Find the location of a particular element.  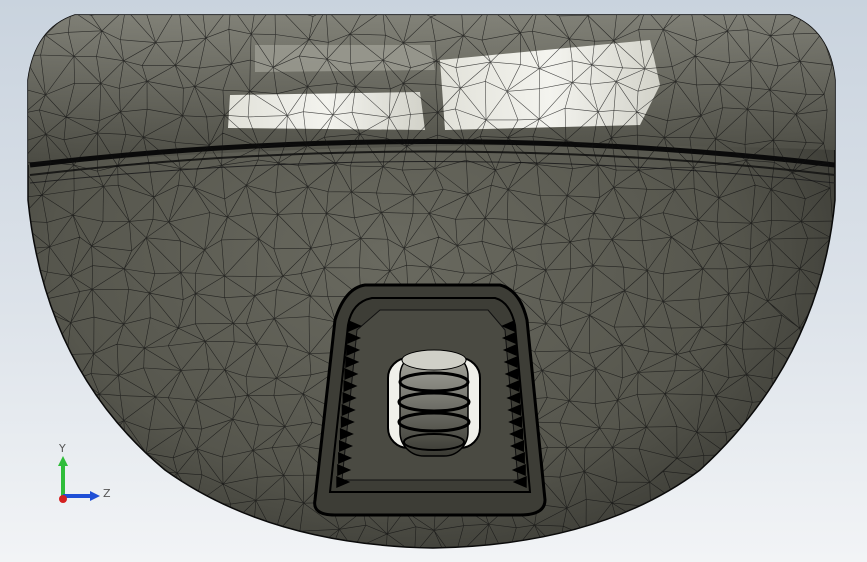

x-axis-dot is located at coordinates (63, 499).